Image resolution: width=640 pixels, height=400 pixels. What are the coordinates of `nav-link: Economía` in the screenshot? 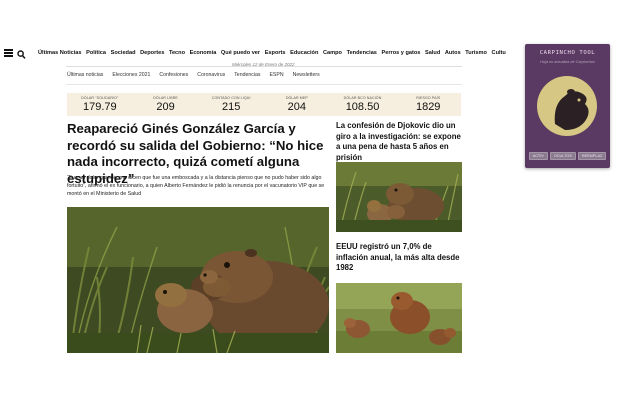 It's located at (203, 53).